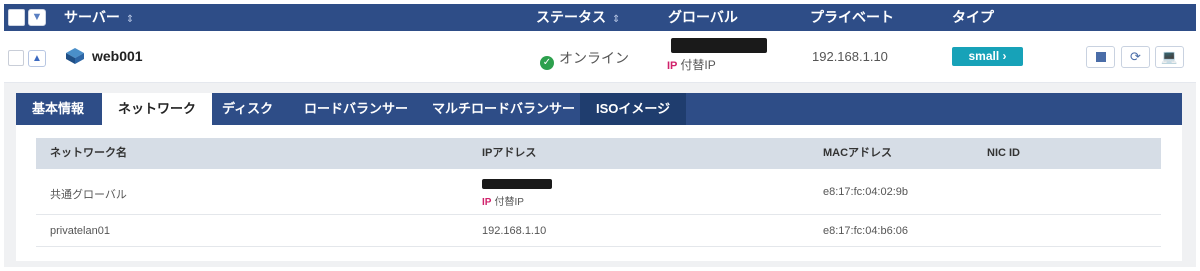 The height and width of the screenshot is (271, 1200). What do you see at coordinates (1004, 56) in the screenshot?
I see `chevron-right-icon: ›` at bounding box center [1004, 56].